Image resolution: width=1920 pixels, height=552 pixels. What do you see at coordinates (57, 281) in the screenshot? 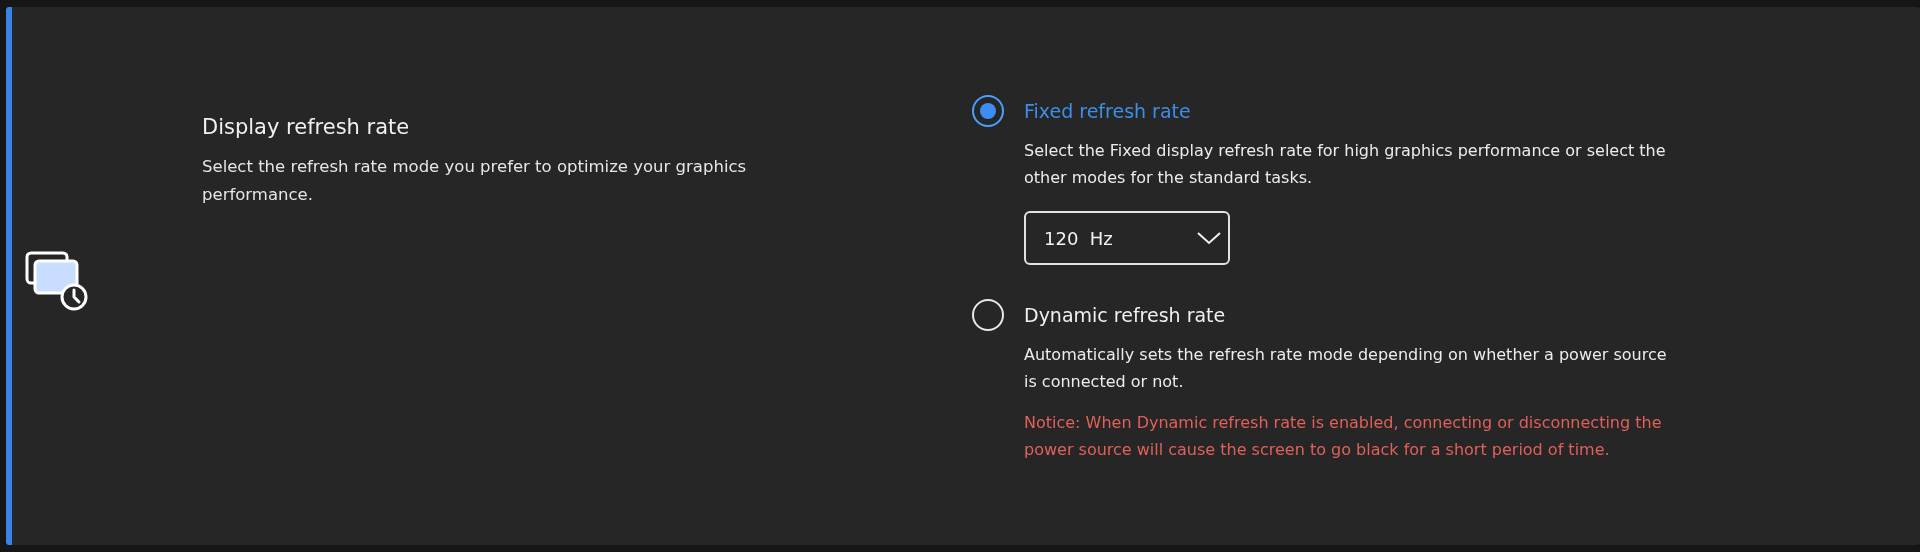
I see `display-clock-icon` at bounding box center [57, 281].